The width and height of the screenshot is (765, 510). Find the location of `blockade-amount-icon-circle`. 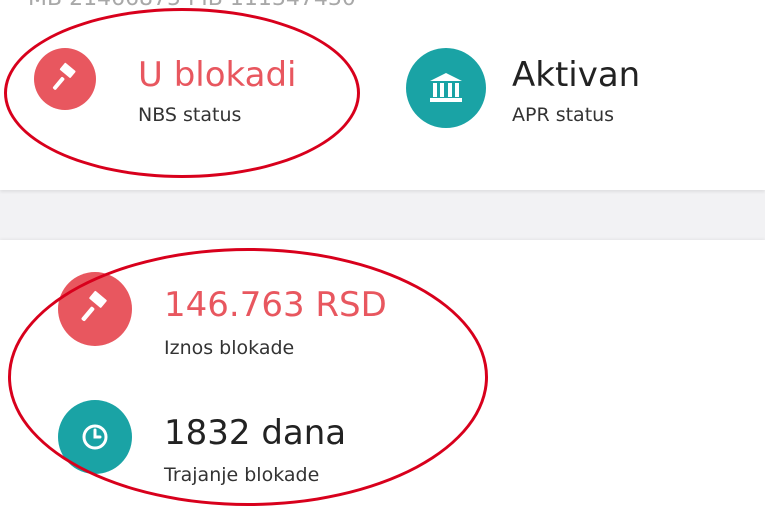

blockade-amount-icon-circle is located at coordinates (95, 309).